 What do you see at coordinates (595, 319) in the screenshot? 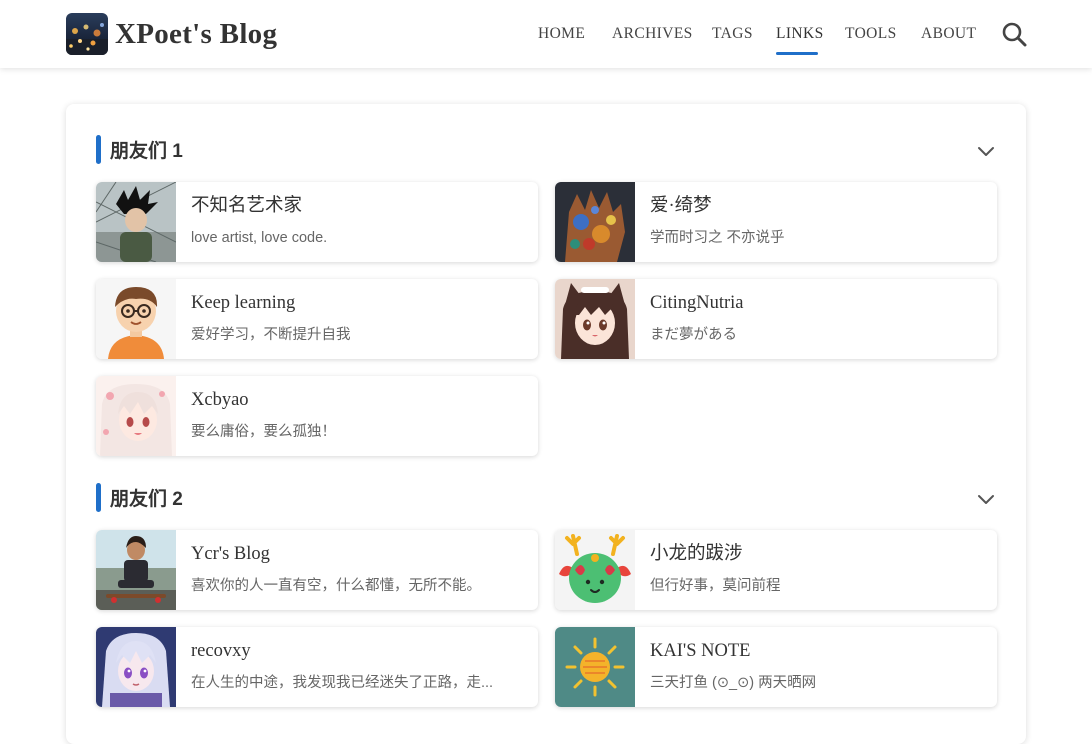
I see `avatar-anime-cat-ears-girl` at bounding box center [595, 319].